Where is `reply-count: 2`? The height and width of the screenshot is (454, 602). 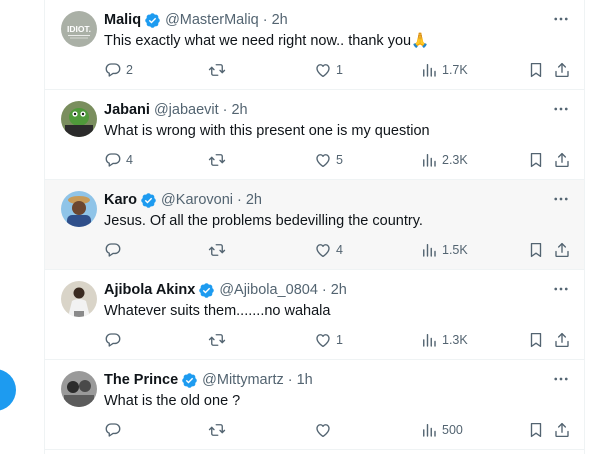
reply-count: 2 is located at coordinates (129, 70).